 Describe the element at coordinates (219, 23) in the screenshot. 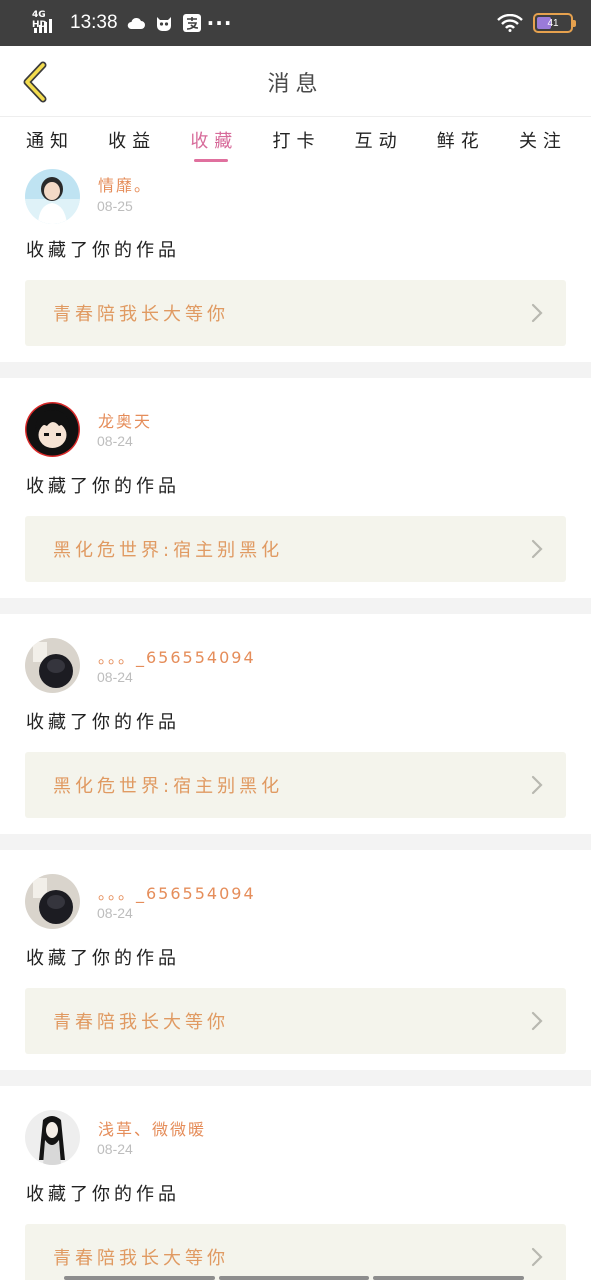

I see `more-dots-icon: ···` at that location.